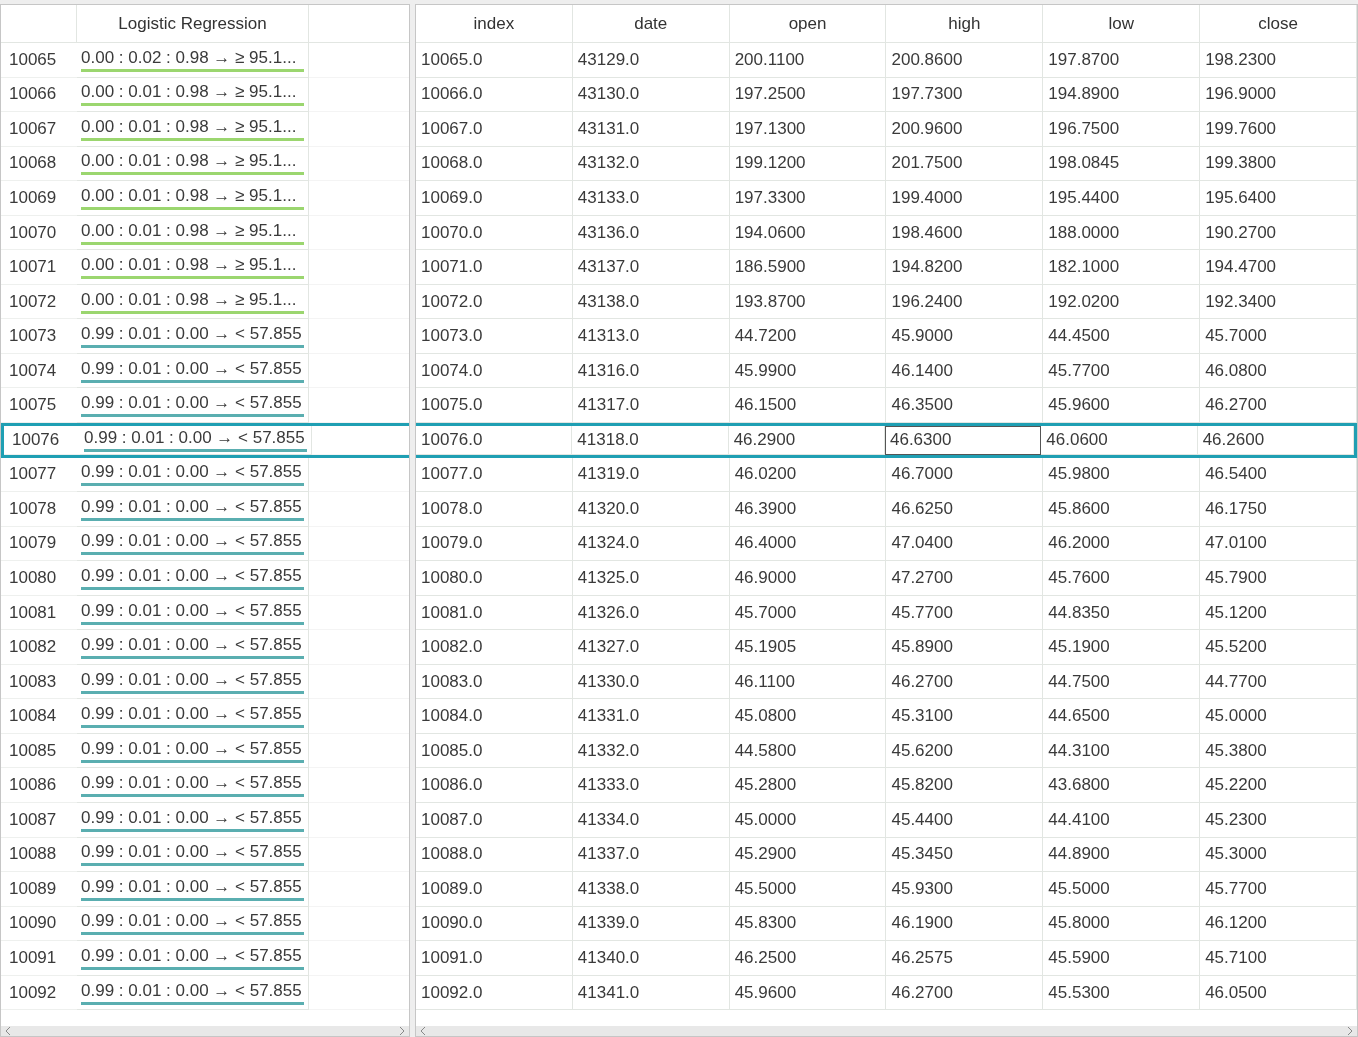 This screenshot has height=1037, width=1358. I want to click on table-row: 10075.0 41317.0 46.1500 46.3500 45.9600 46.2700, so click(886, 405).